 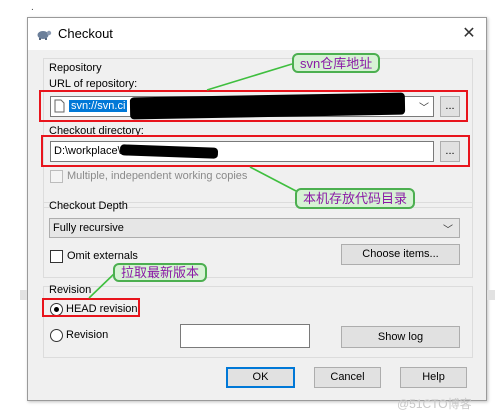 What do you see at coordinates (355, 198) in the screenshot?
I see `local-directory-callout: 本机存放代码目录` at bounding box center [355, 198].